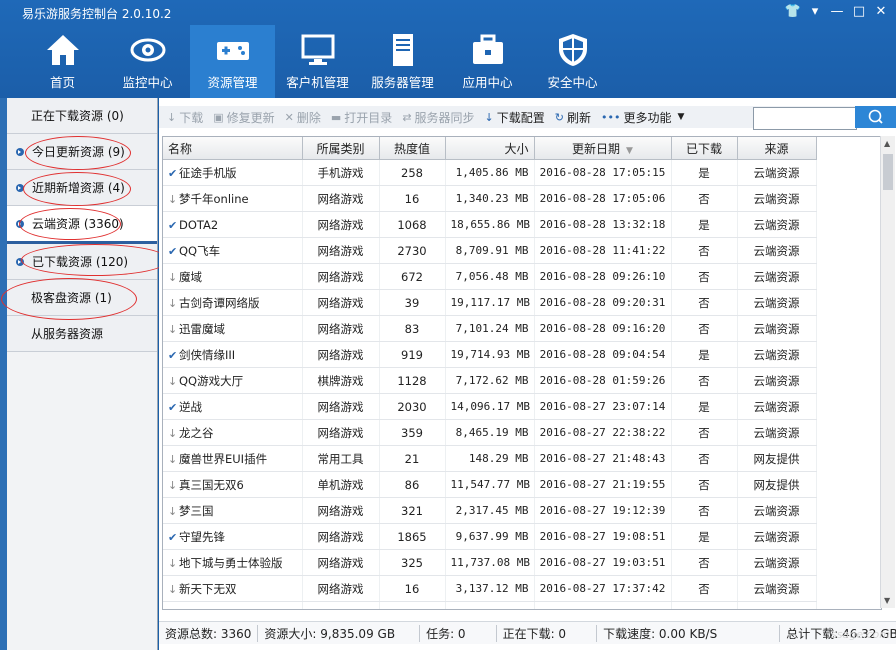  What do you see at coordinates (361, 117) in the screenshot?
I see `open-dir-button: ▬ 打开目录` at bounding box center [361, 117].